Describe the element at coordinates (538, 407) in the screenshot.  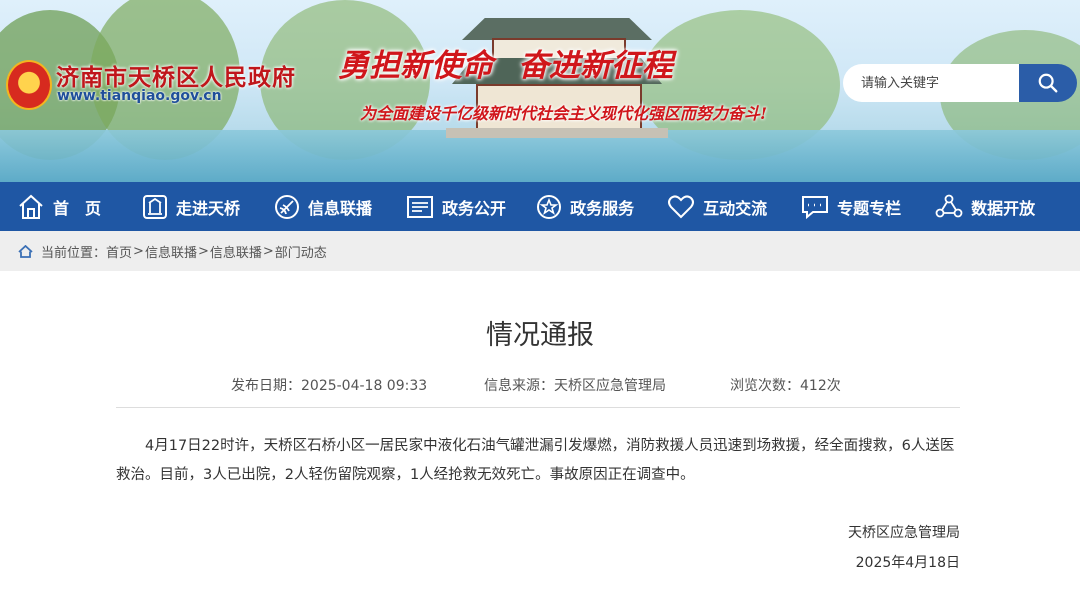
I see `title-divider` at that location.